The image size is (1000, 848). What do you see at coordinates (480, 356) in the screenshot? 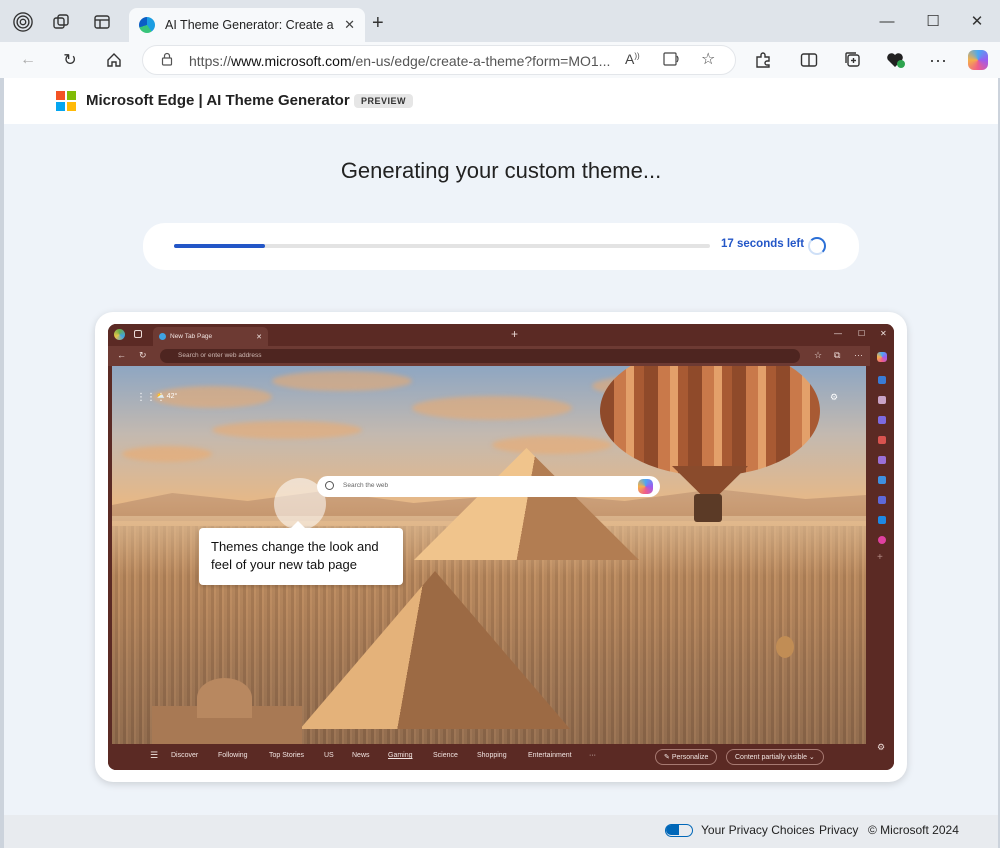
I see `preview-address-bar: Search or enter web address` at bounding box center [480, 356].